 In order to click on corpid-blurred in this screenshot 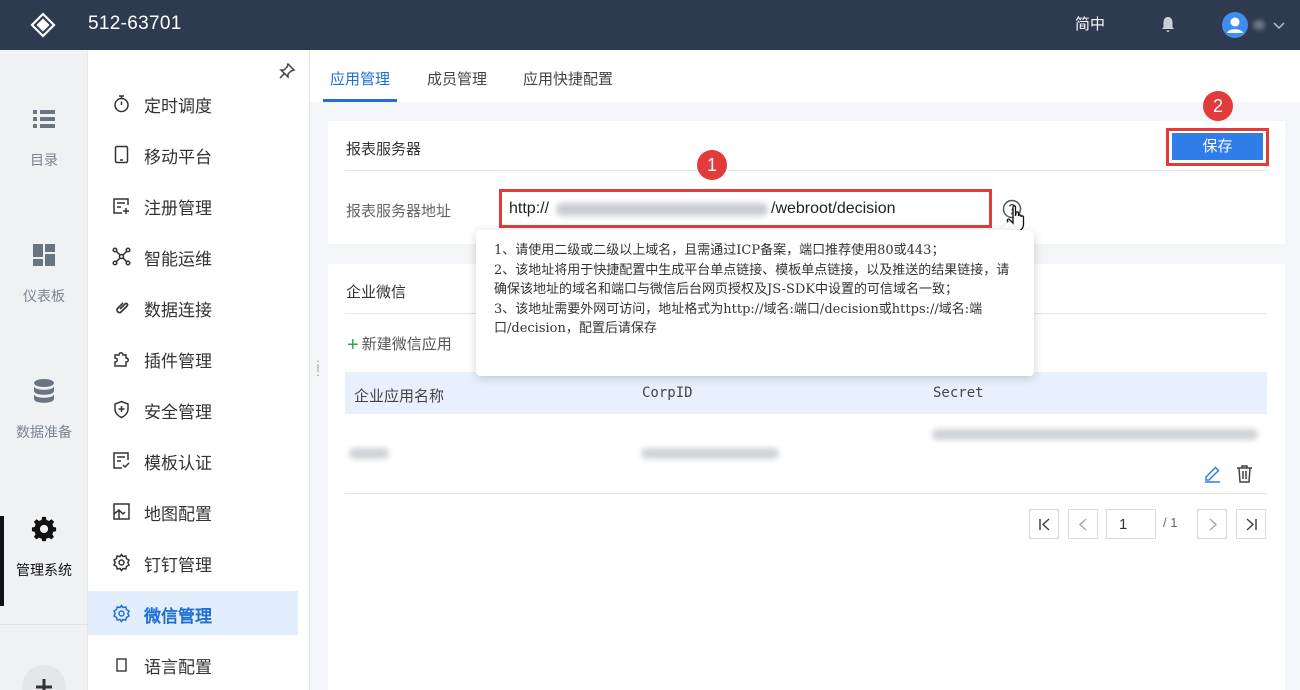, I will do `click(710, 453)`.